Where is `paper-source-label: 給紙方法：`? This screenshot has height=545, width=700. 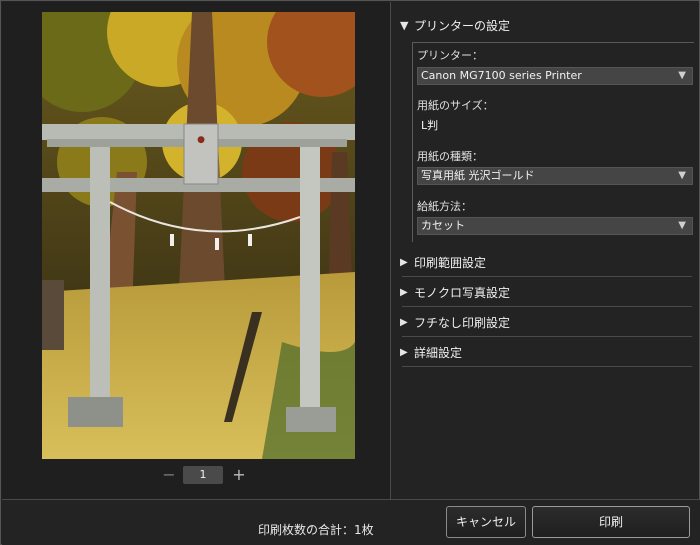
paper-source-label: 給紙方法： is located at coordinates (444, 206).